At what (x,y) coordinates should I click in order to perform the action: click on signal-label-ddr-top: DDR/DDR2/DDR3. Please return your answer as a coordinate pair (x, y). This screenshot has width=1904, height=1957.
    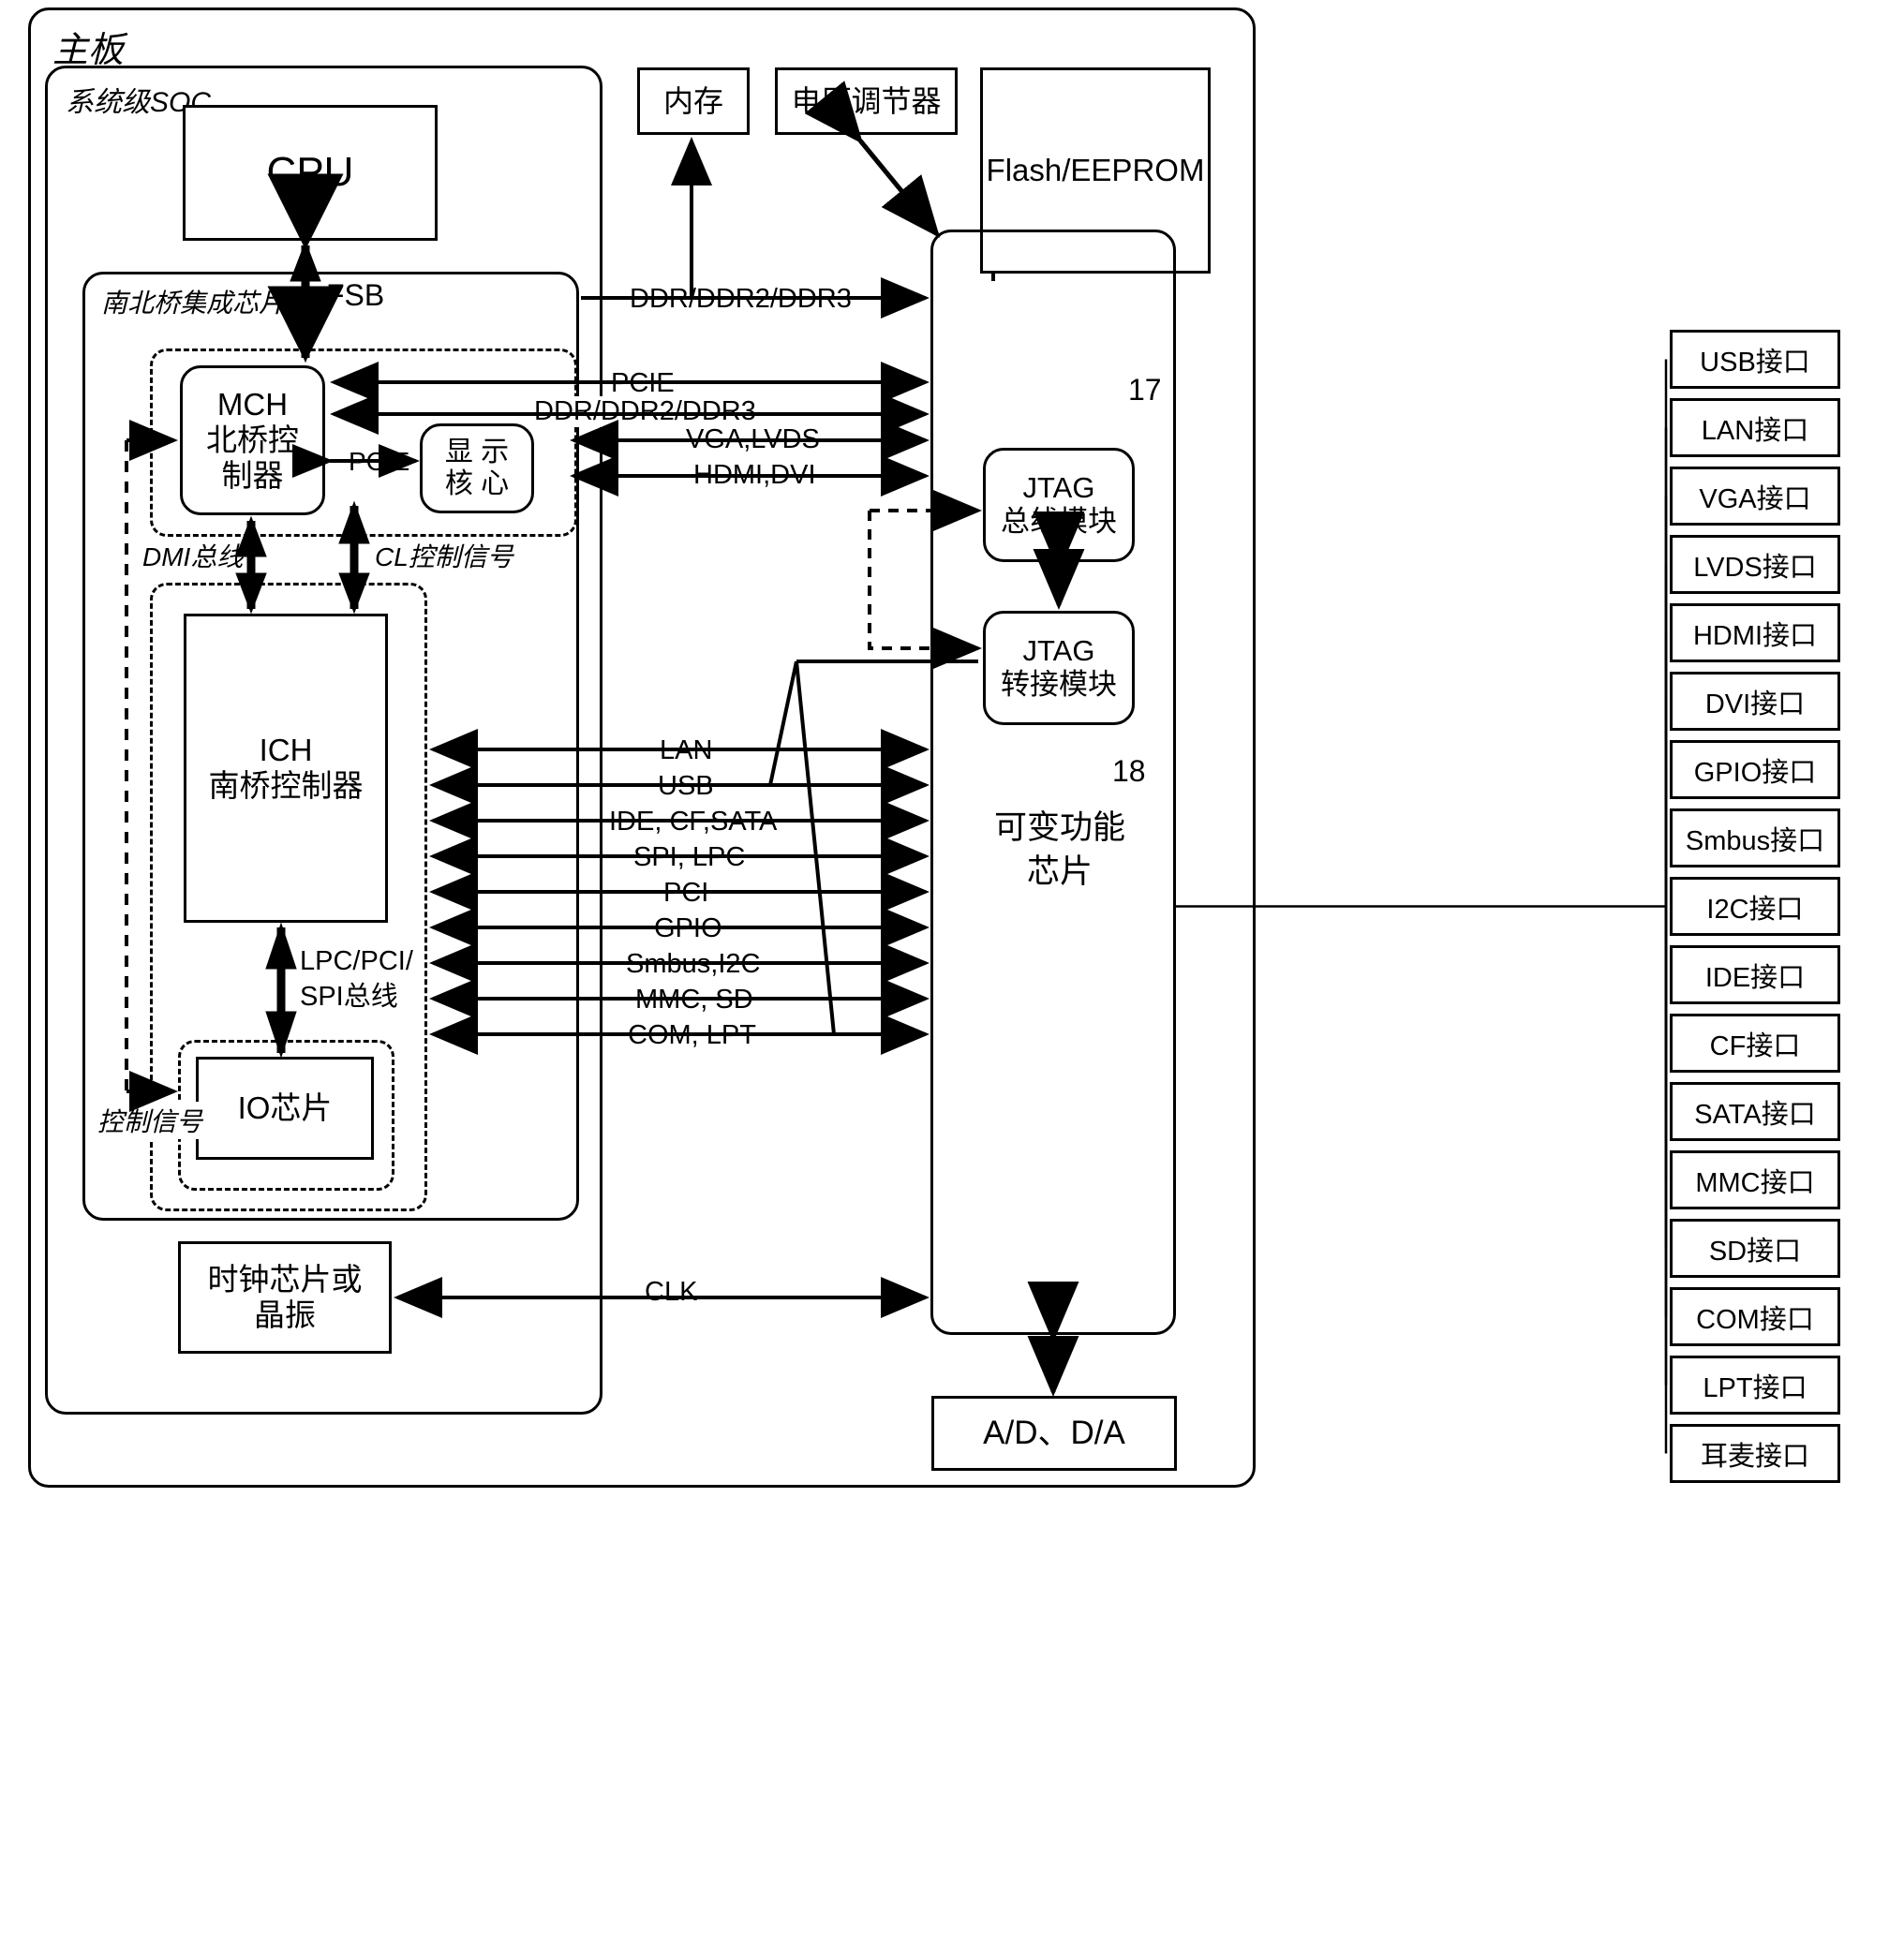
    Looking at the image, I should click on (740, 299).